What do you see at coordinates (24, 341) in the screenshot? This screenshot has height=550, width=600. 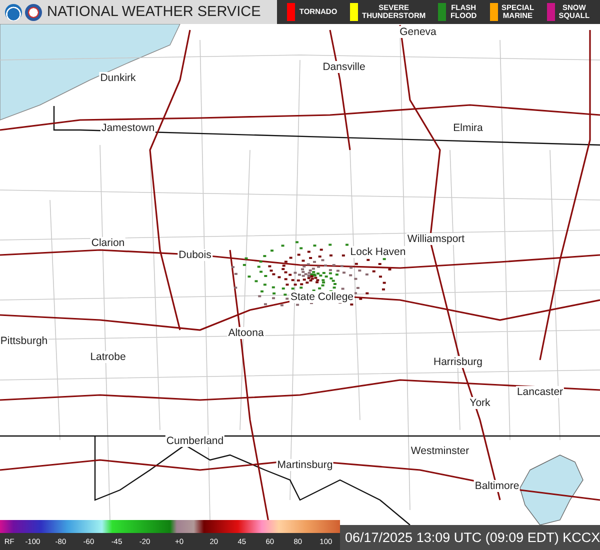 I see `city-label: Pittsburgh` at bounding box center [24, 341].